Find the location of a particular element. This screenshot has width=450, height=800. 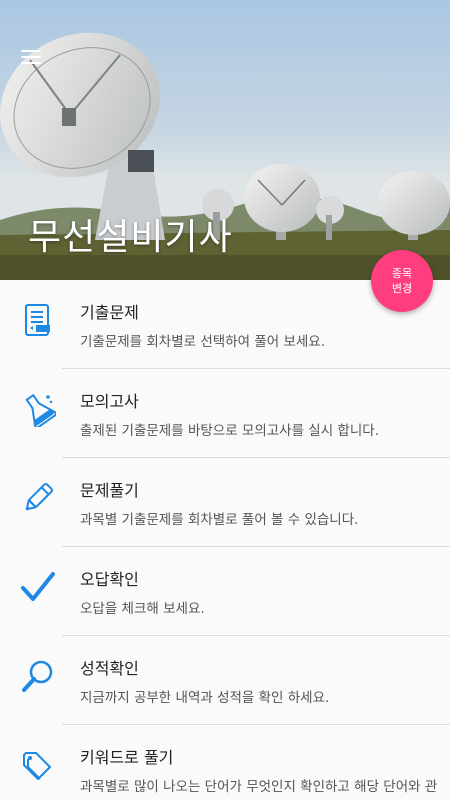

menu-item-title: 문제풀기 is located at coordinates (109, 490).